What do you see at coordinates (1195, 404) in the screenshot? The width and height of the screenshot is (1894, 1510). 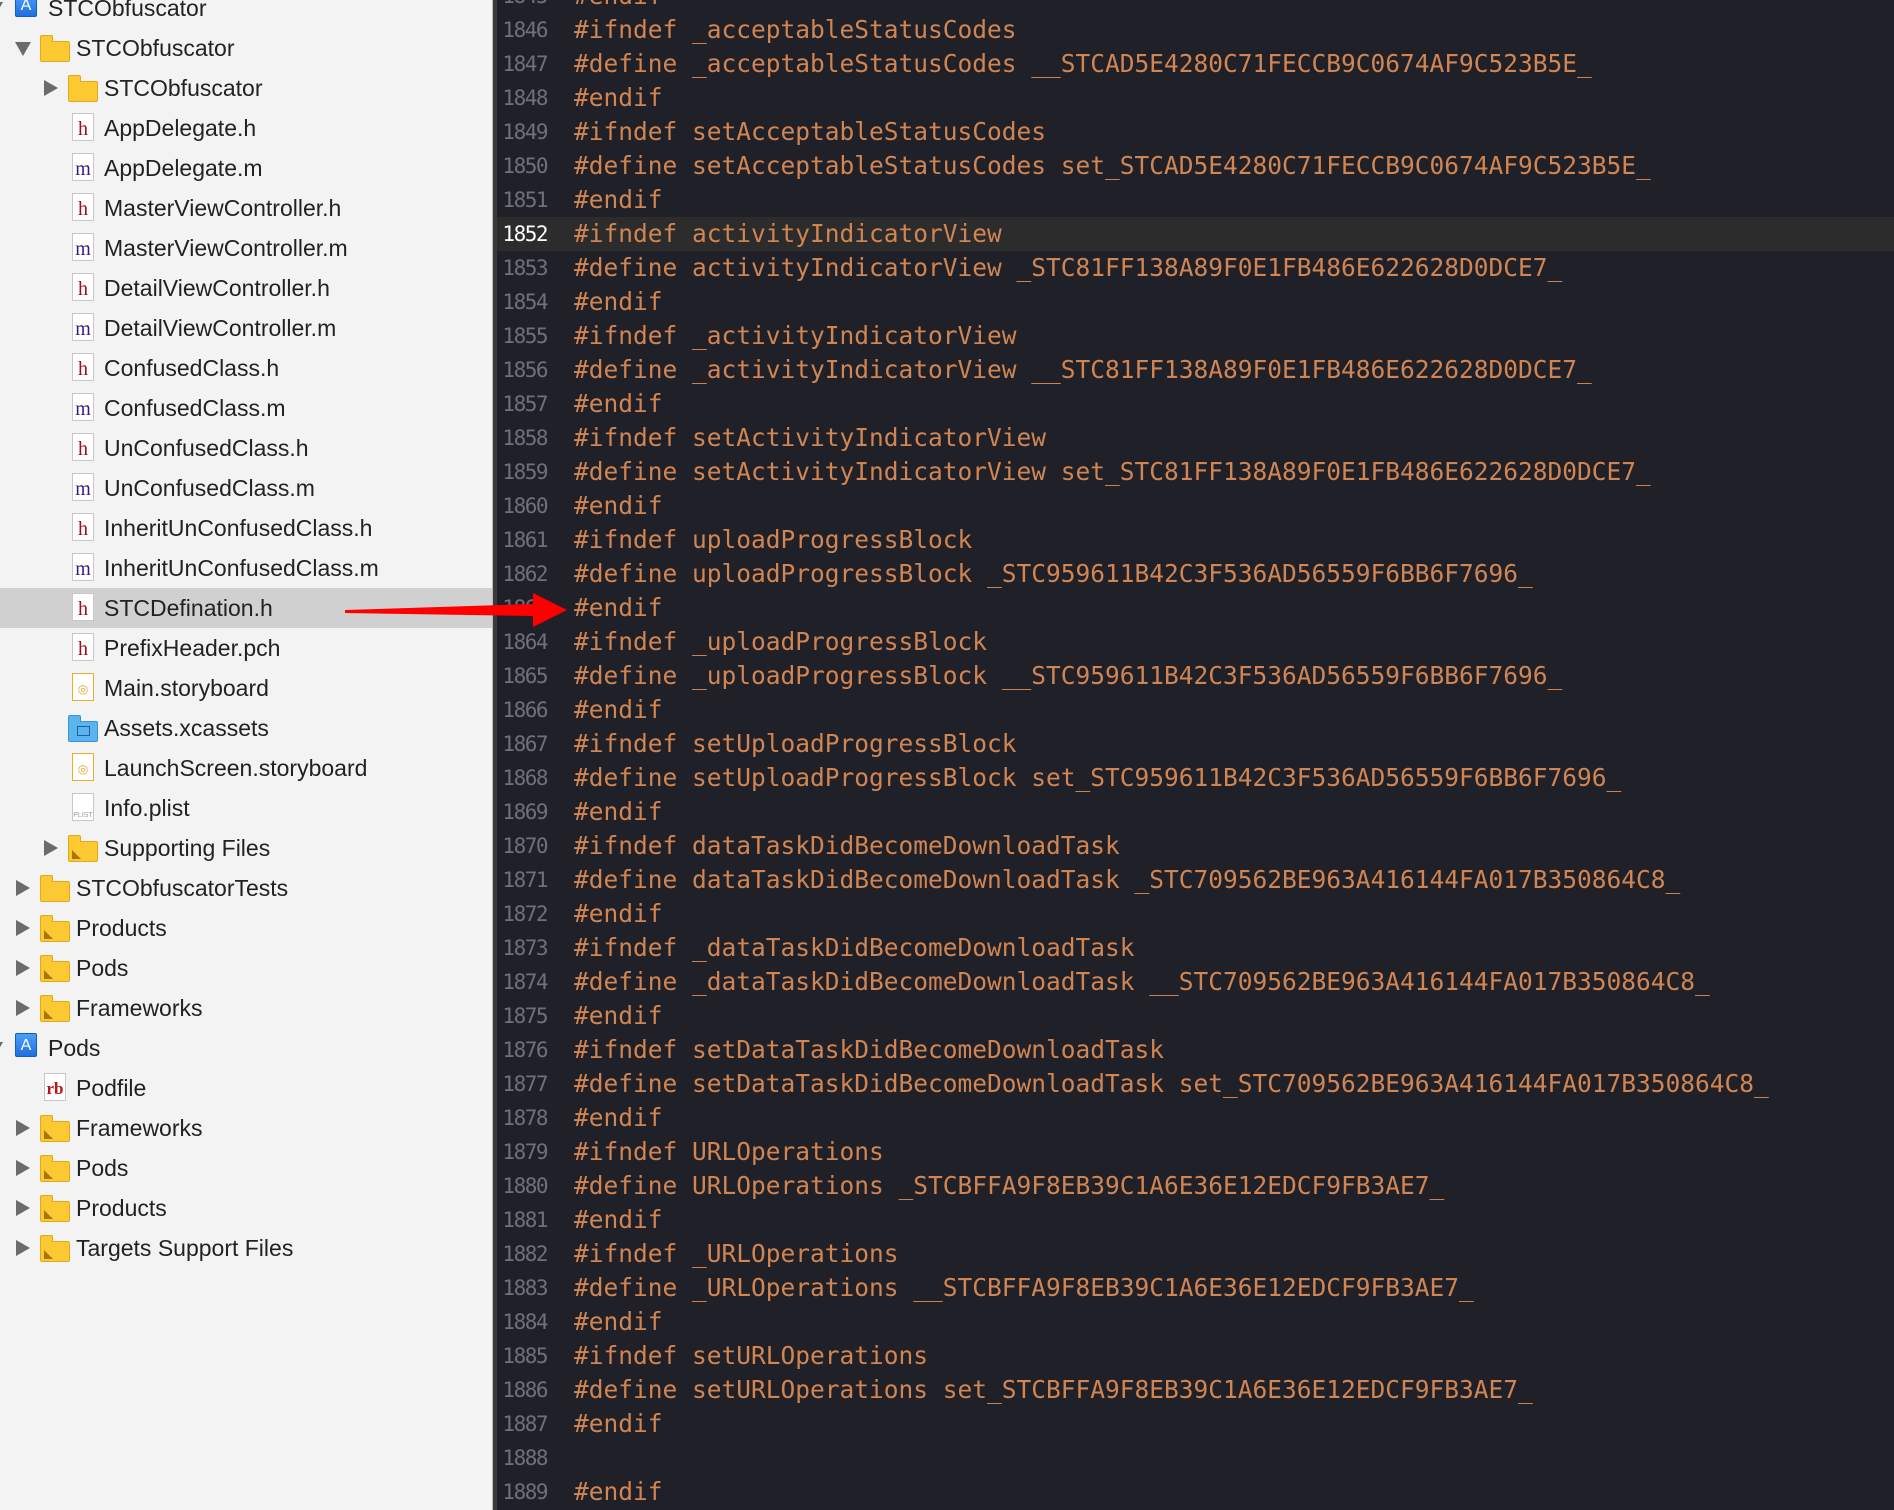 I see `code-line: 1857 #endif` at bounding box center [1195, 404].